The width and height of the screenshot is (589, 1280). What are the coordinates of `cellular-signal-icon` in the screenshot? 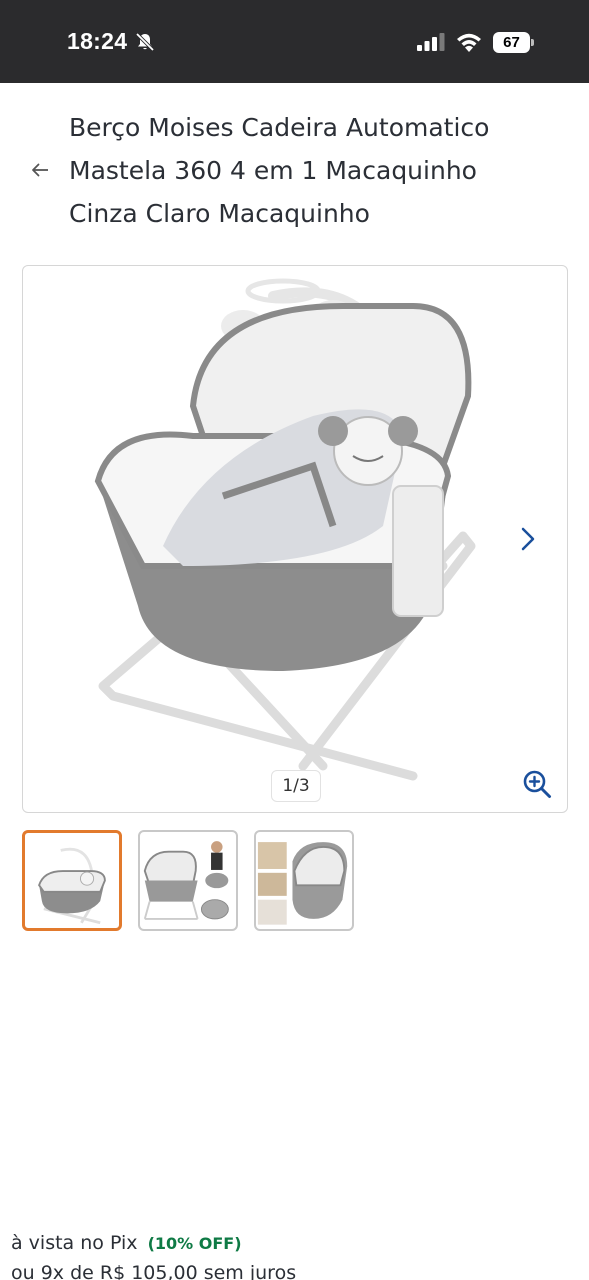 It's located at (431, 42).